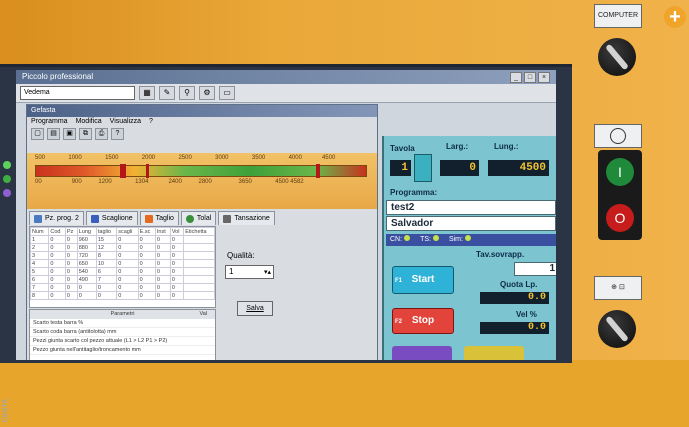 The height and width of the screenshot is (427, 689). I want to click on salva-button: Salva, so click(255, 308).